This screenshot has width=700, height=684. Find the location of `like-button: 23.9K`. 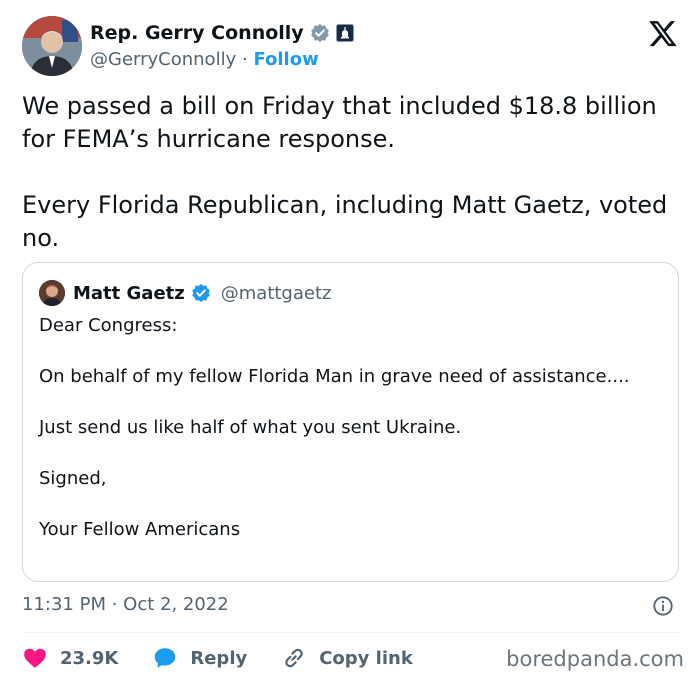

like-button: 23.9K is located at coordinates (70, 658).